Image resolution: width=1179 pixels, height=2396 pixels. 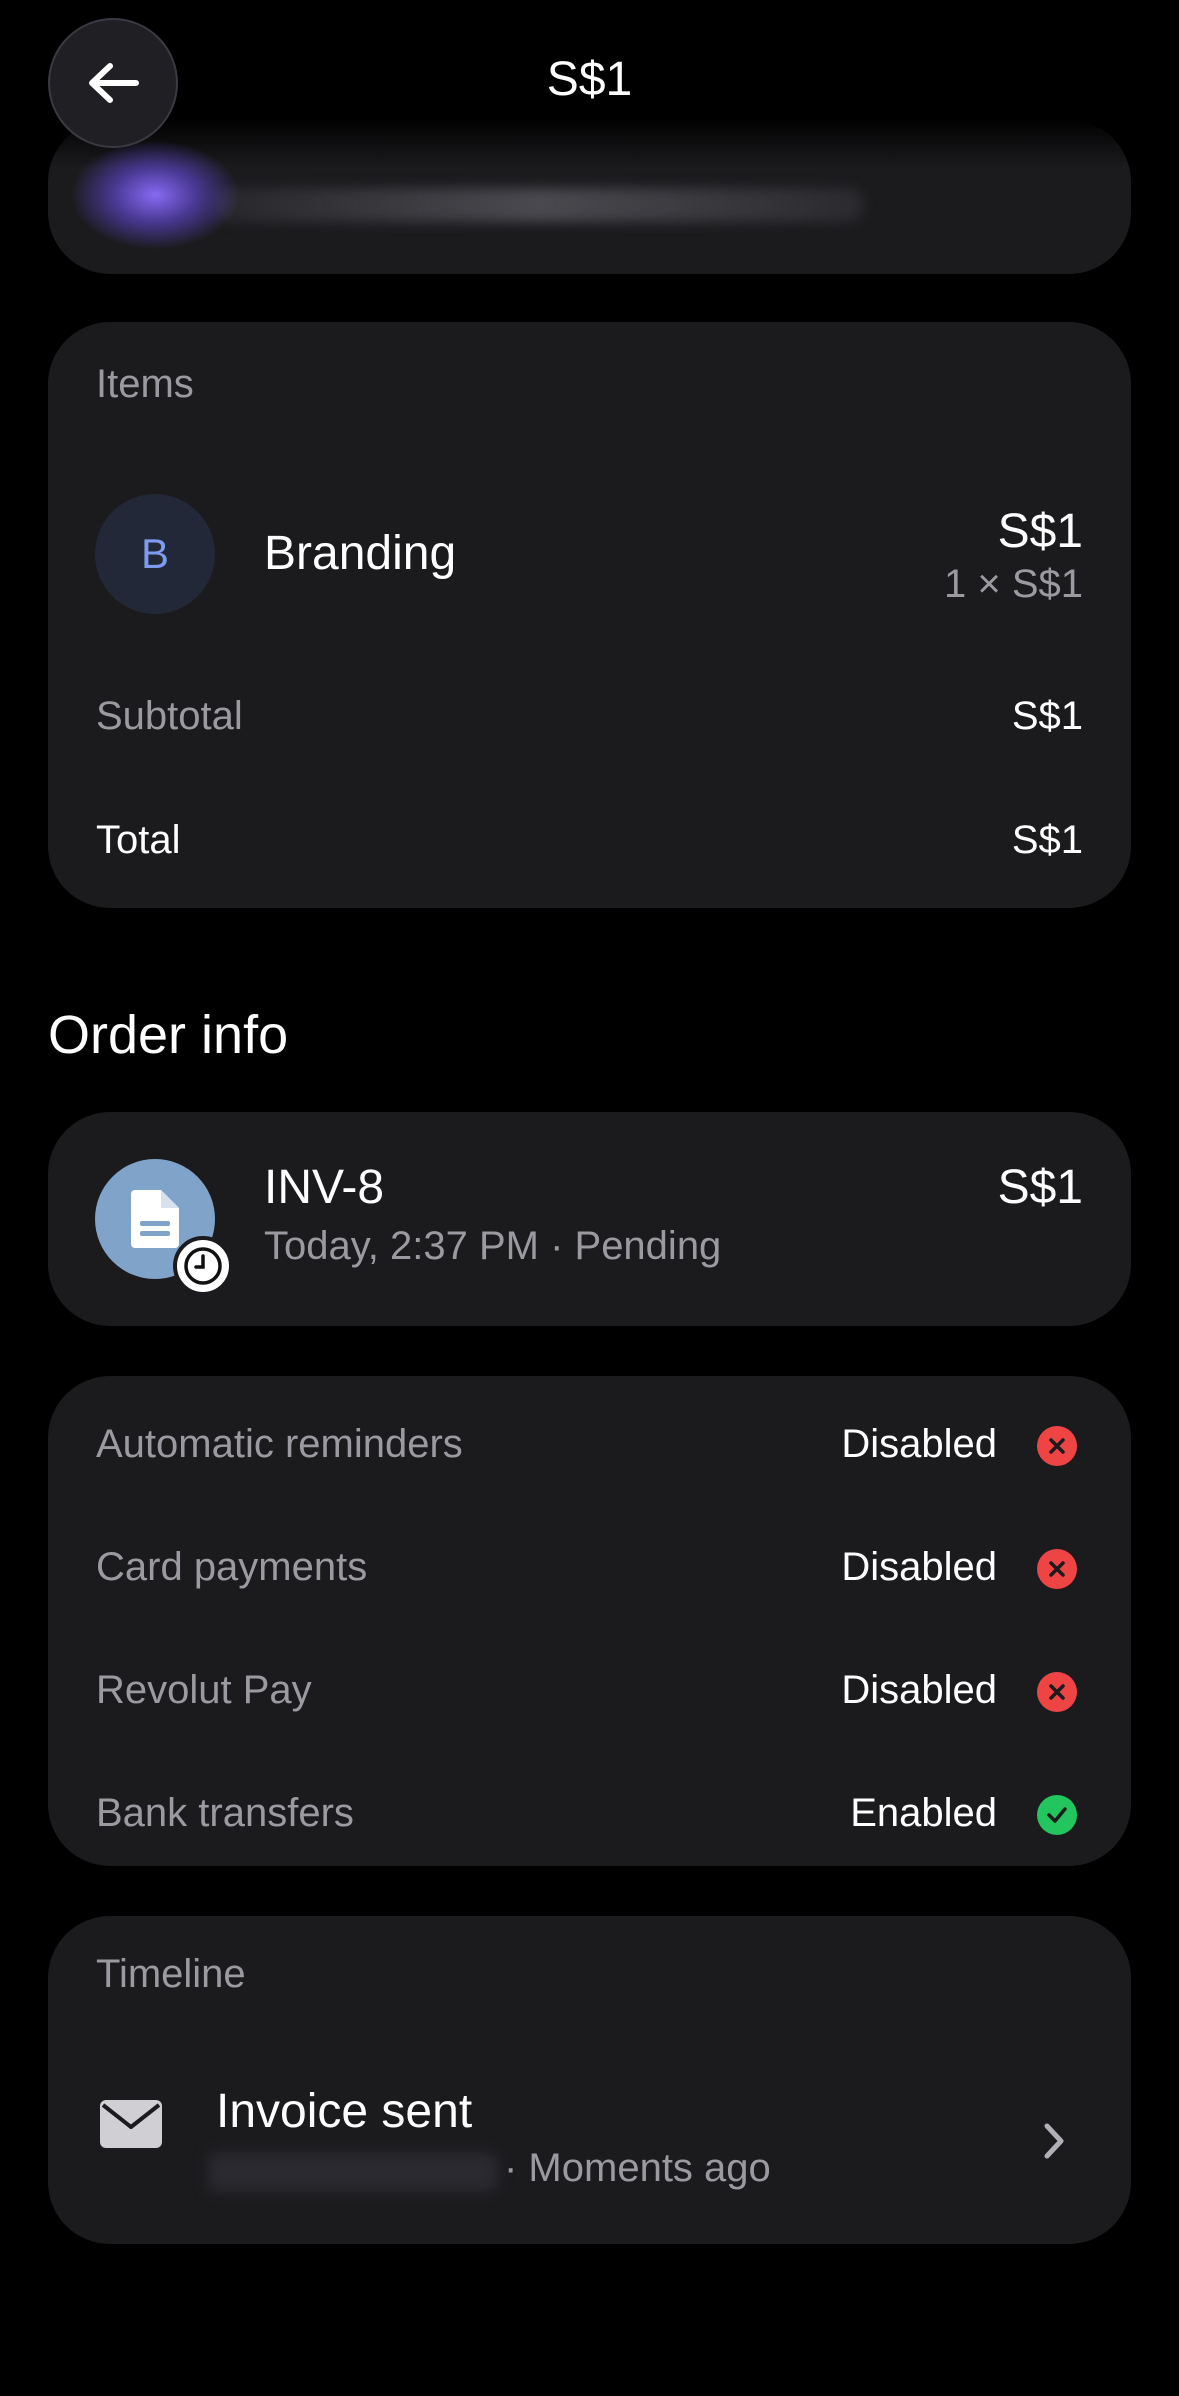 I want to click on timeline-card: Timeline Invoice sent · Moments ago, so click(x=589, y=2080).